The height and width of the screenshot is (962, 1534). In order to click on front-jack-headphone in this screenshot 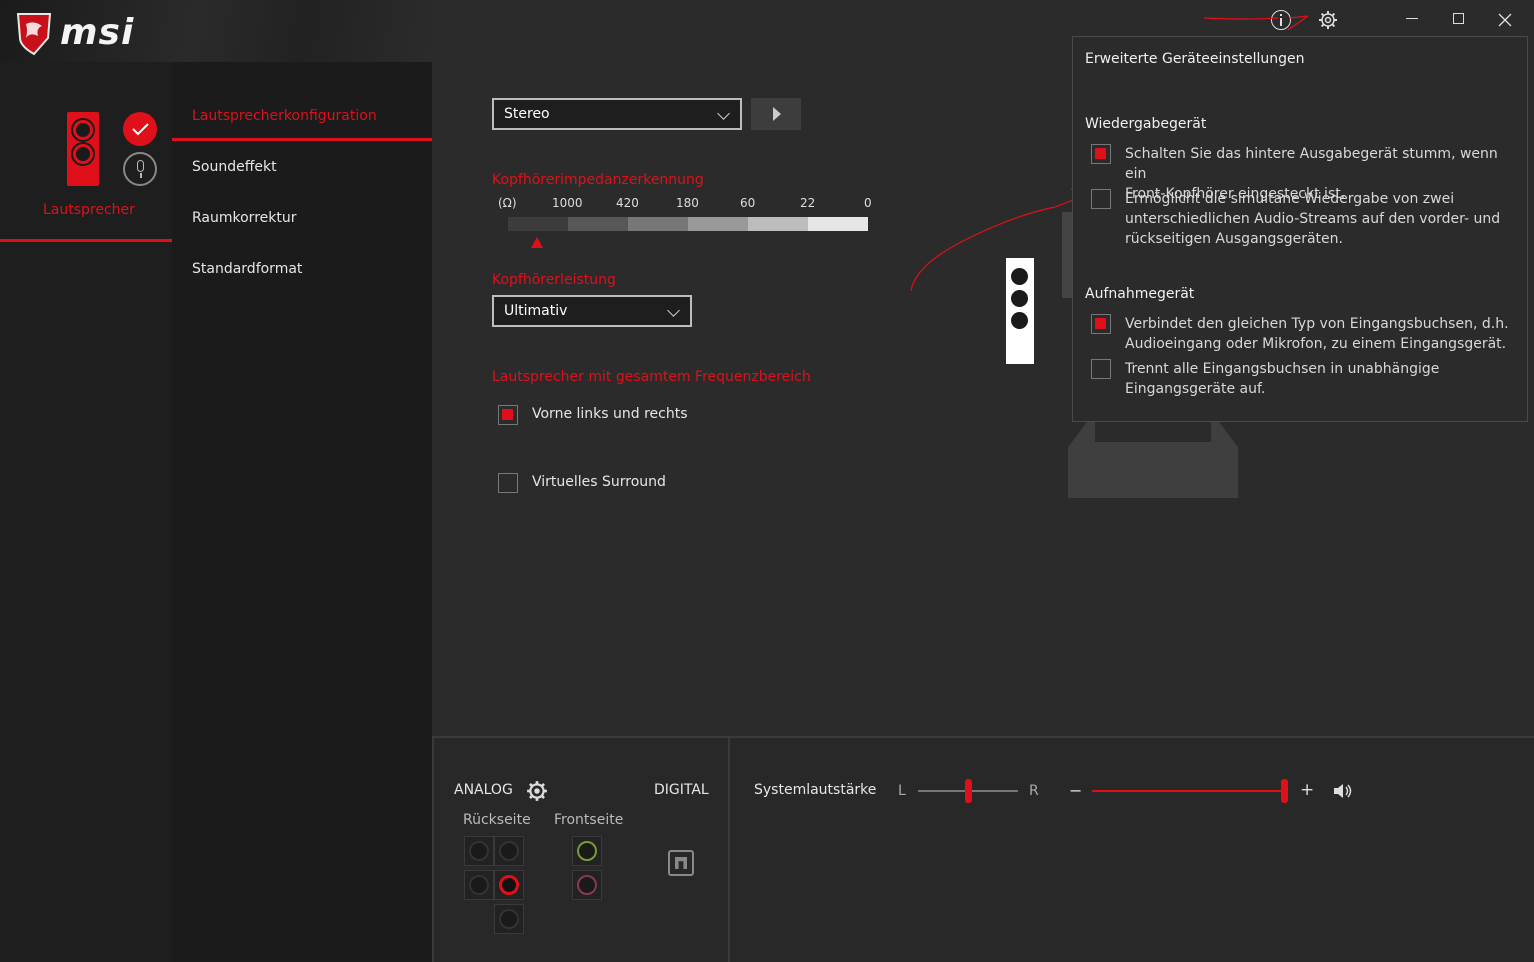, I will do `click(587, 851)`.